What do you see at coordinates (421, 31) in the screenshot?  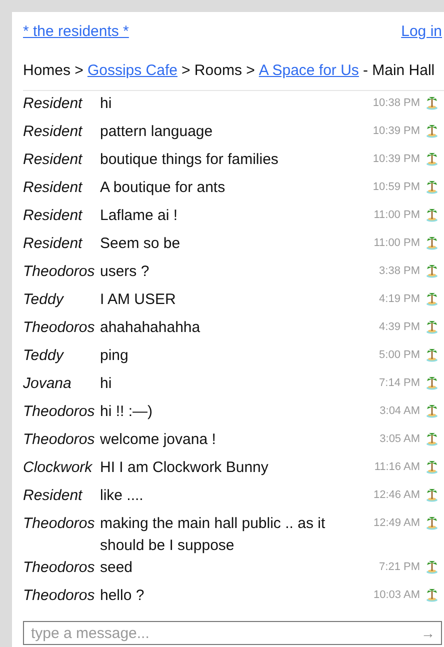 I see `login-link: Log in` at bounding box center [421, 31].